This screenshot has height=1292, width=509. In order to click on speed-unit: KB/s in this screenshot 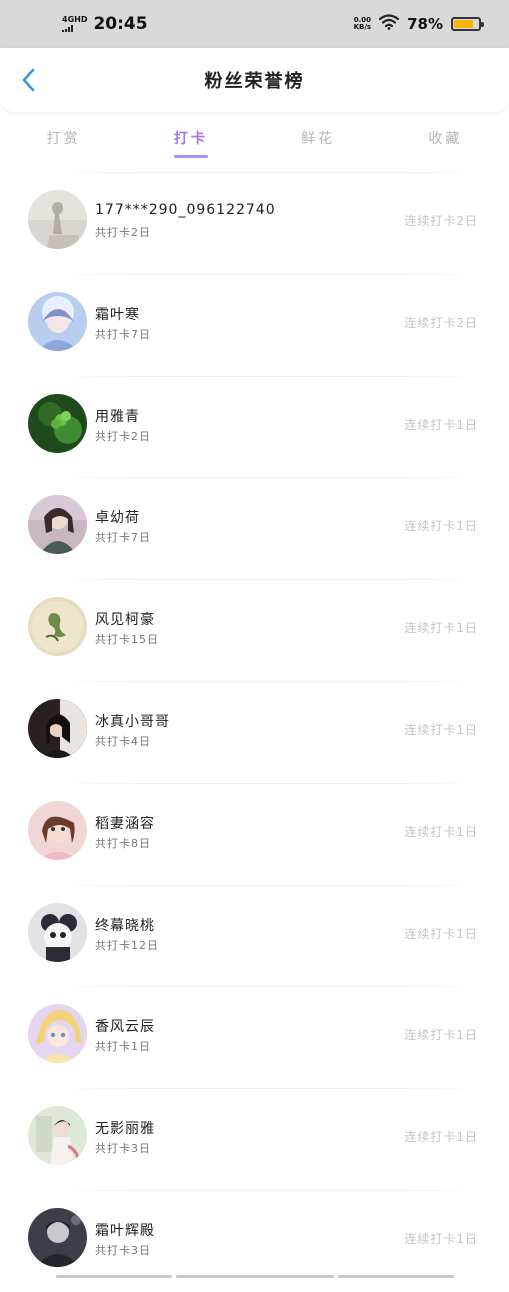, I will do `click(362, 27)`.